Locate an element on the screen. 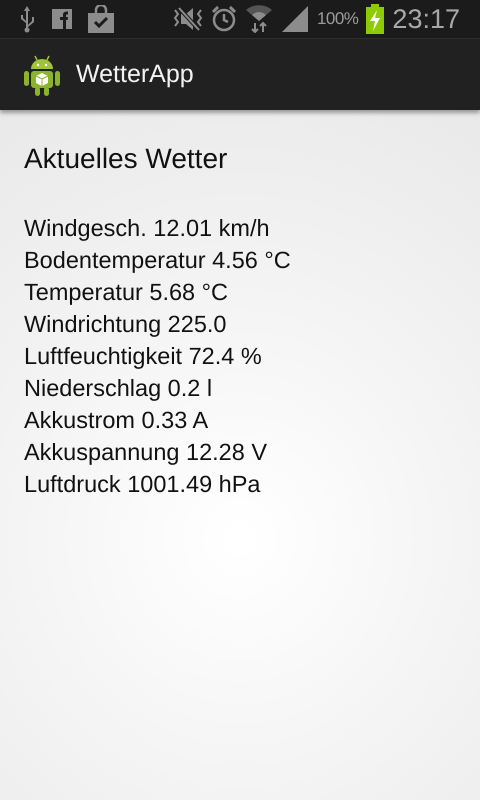 The height and width of the screenshot is (800, 480). facebook-icon is located at coordinates (62, 19).